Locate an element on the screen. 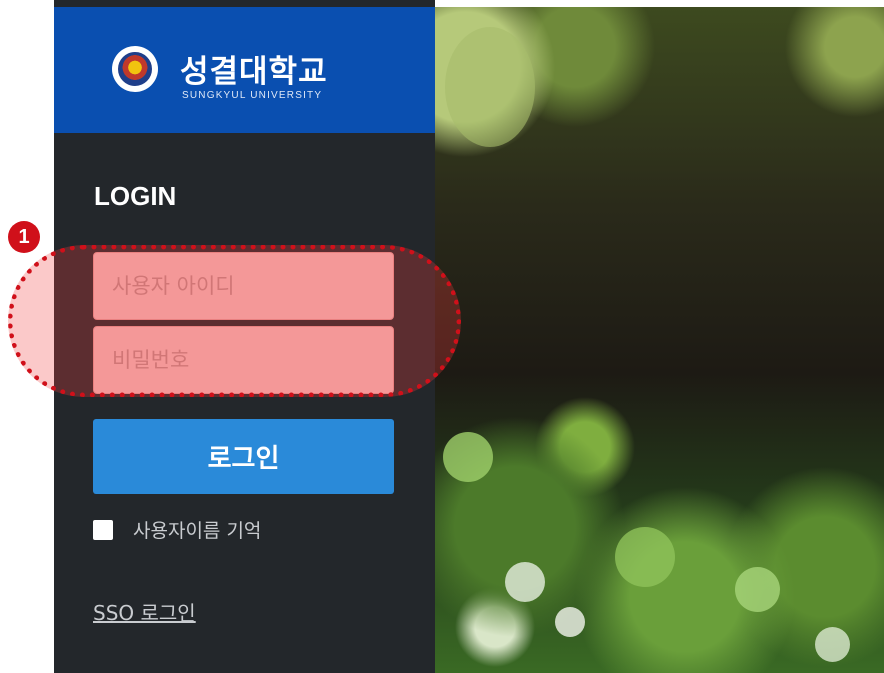 The height and width of the screenshot is (673, 884). username-input is located at coordinates (243, 286).